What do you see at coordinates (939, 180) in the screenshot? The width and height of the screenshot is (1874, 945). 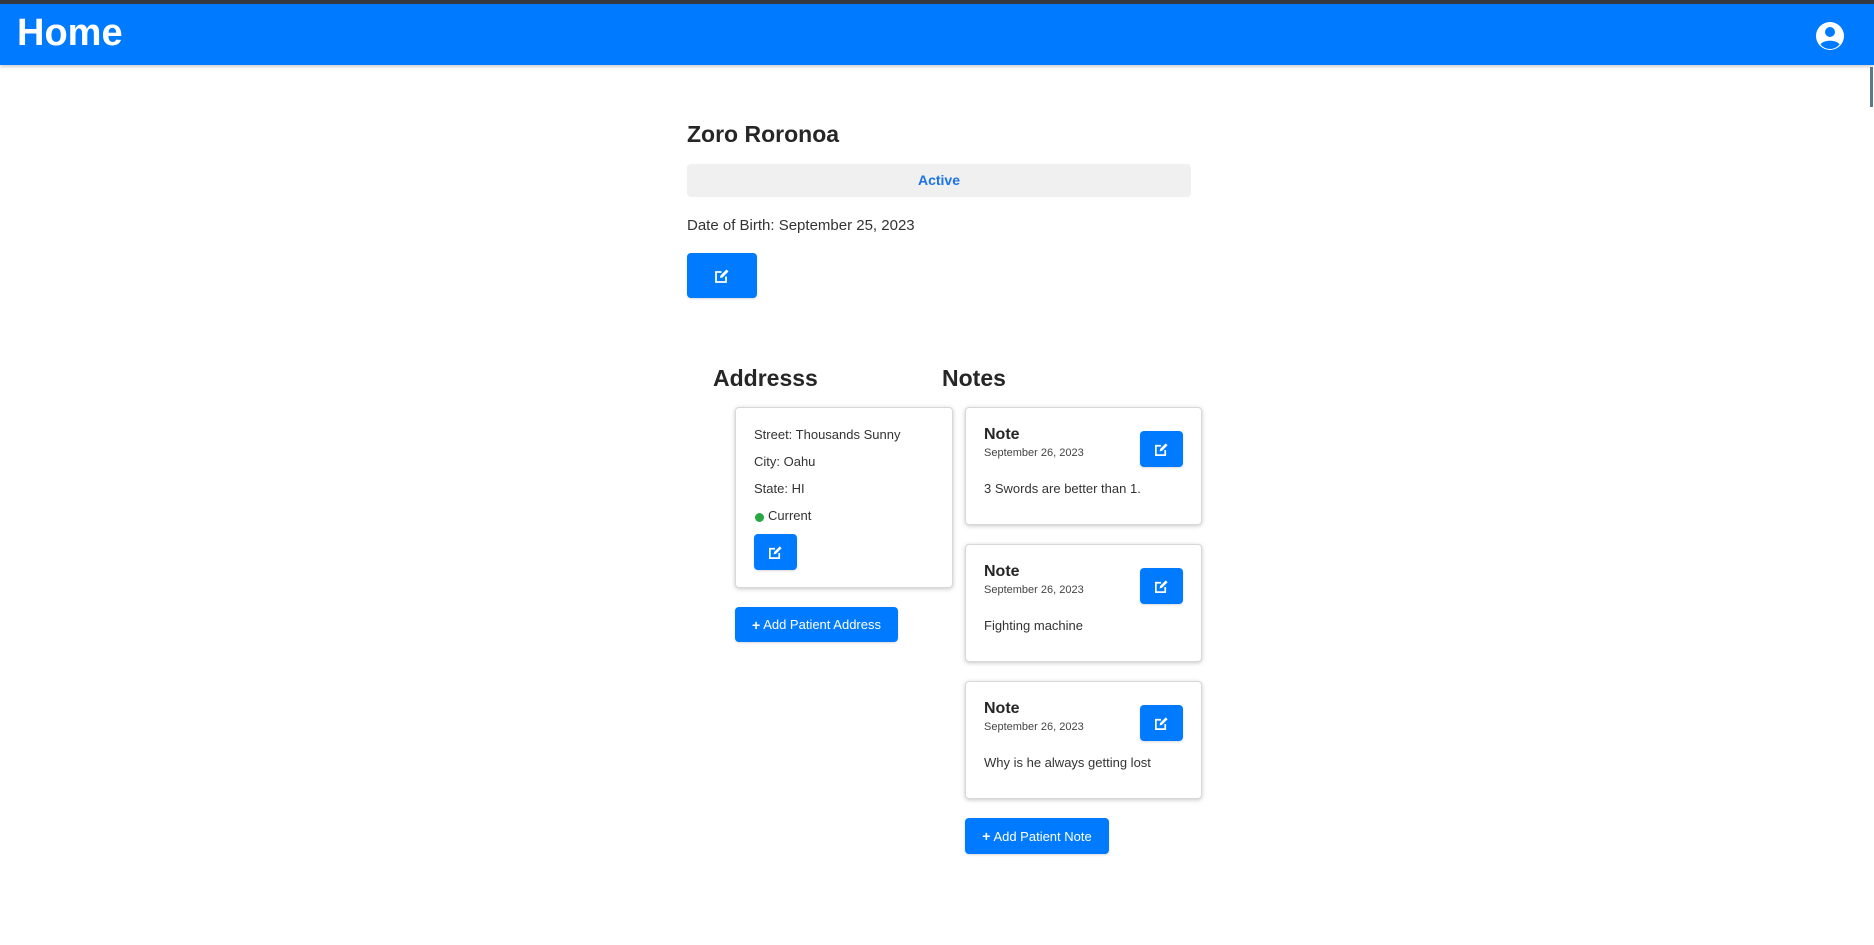 I see `status-badge: Active` at bounding box center [939, 180].